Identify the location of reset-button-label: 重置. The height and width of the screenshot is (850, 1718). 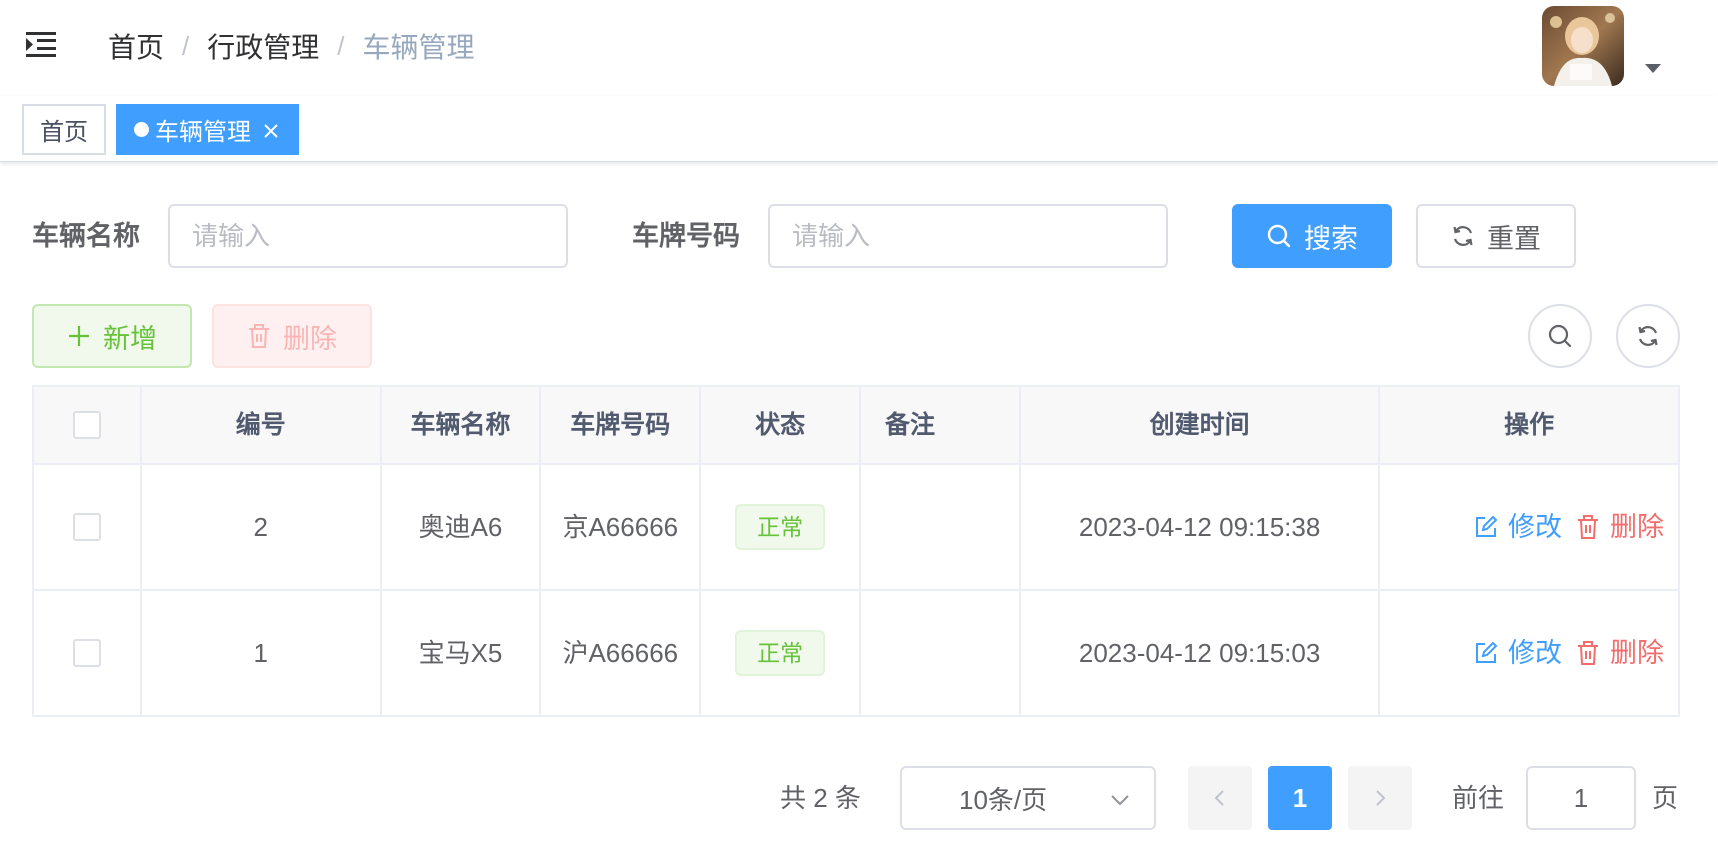
(1514, 238).